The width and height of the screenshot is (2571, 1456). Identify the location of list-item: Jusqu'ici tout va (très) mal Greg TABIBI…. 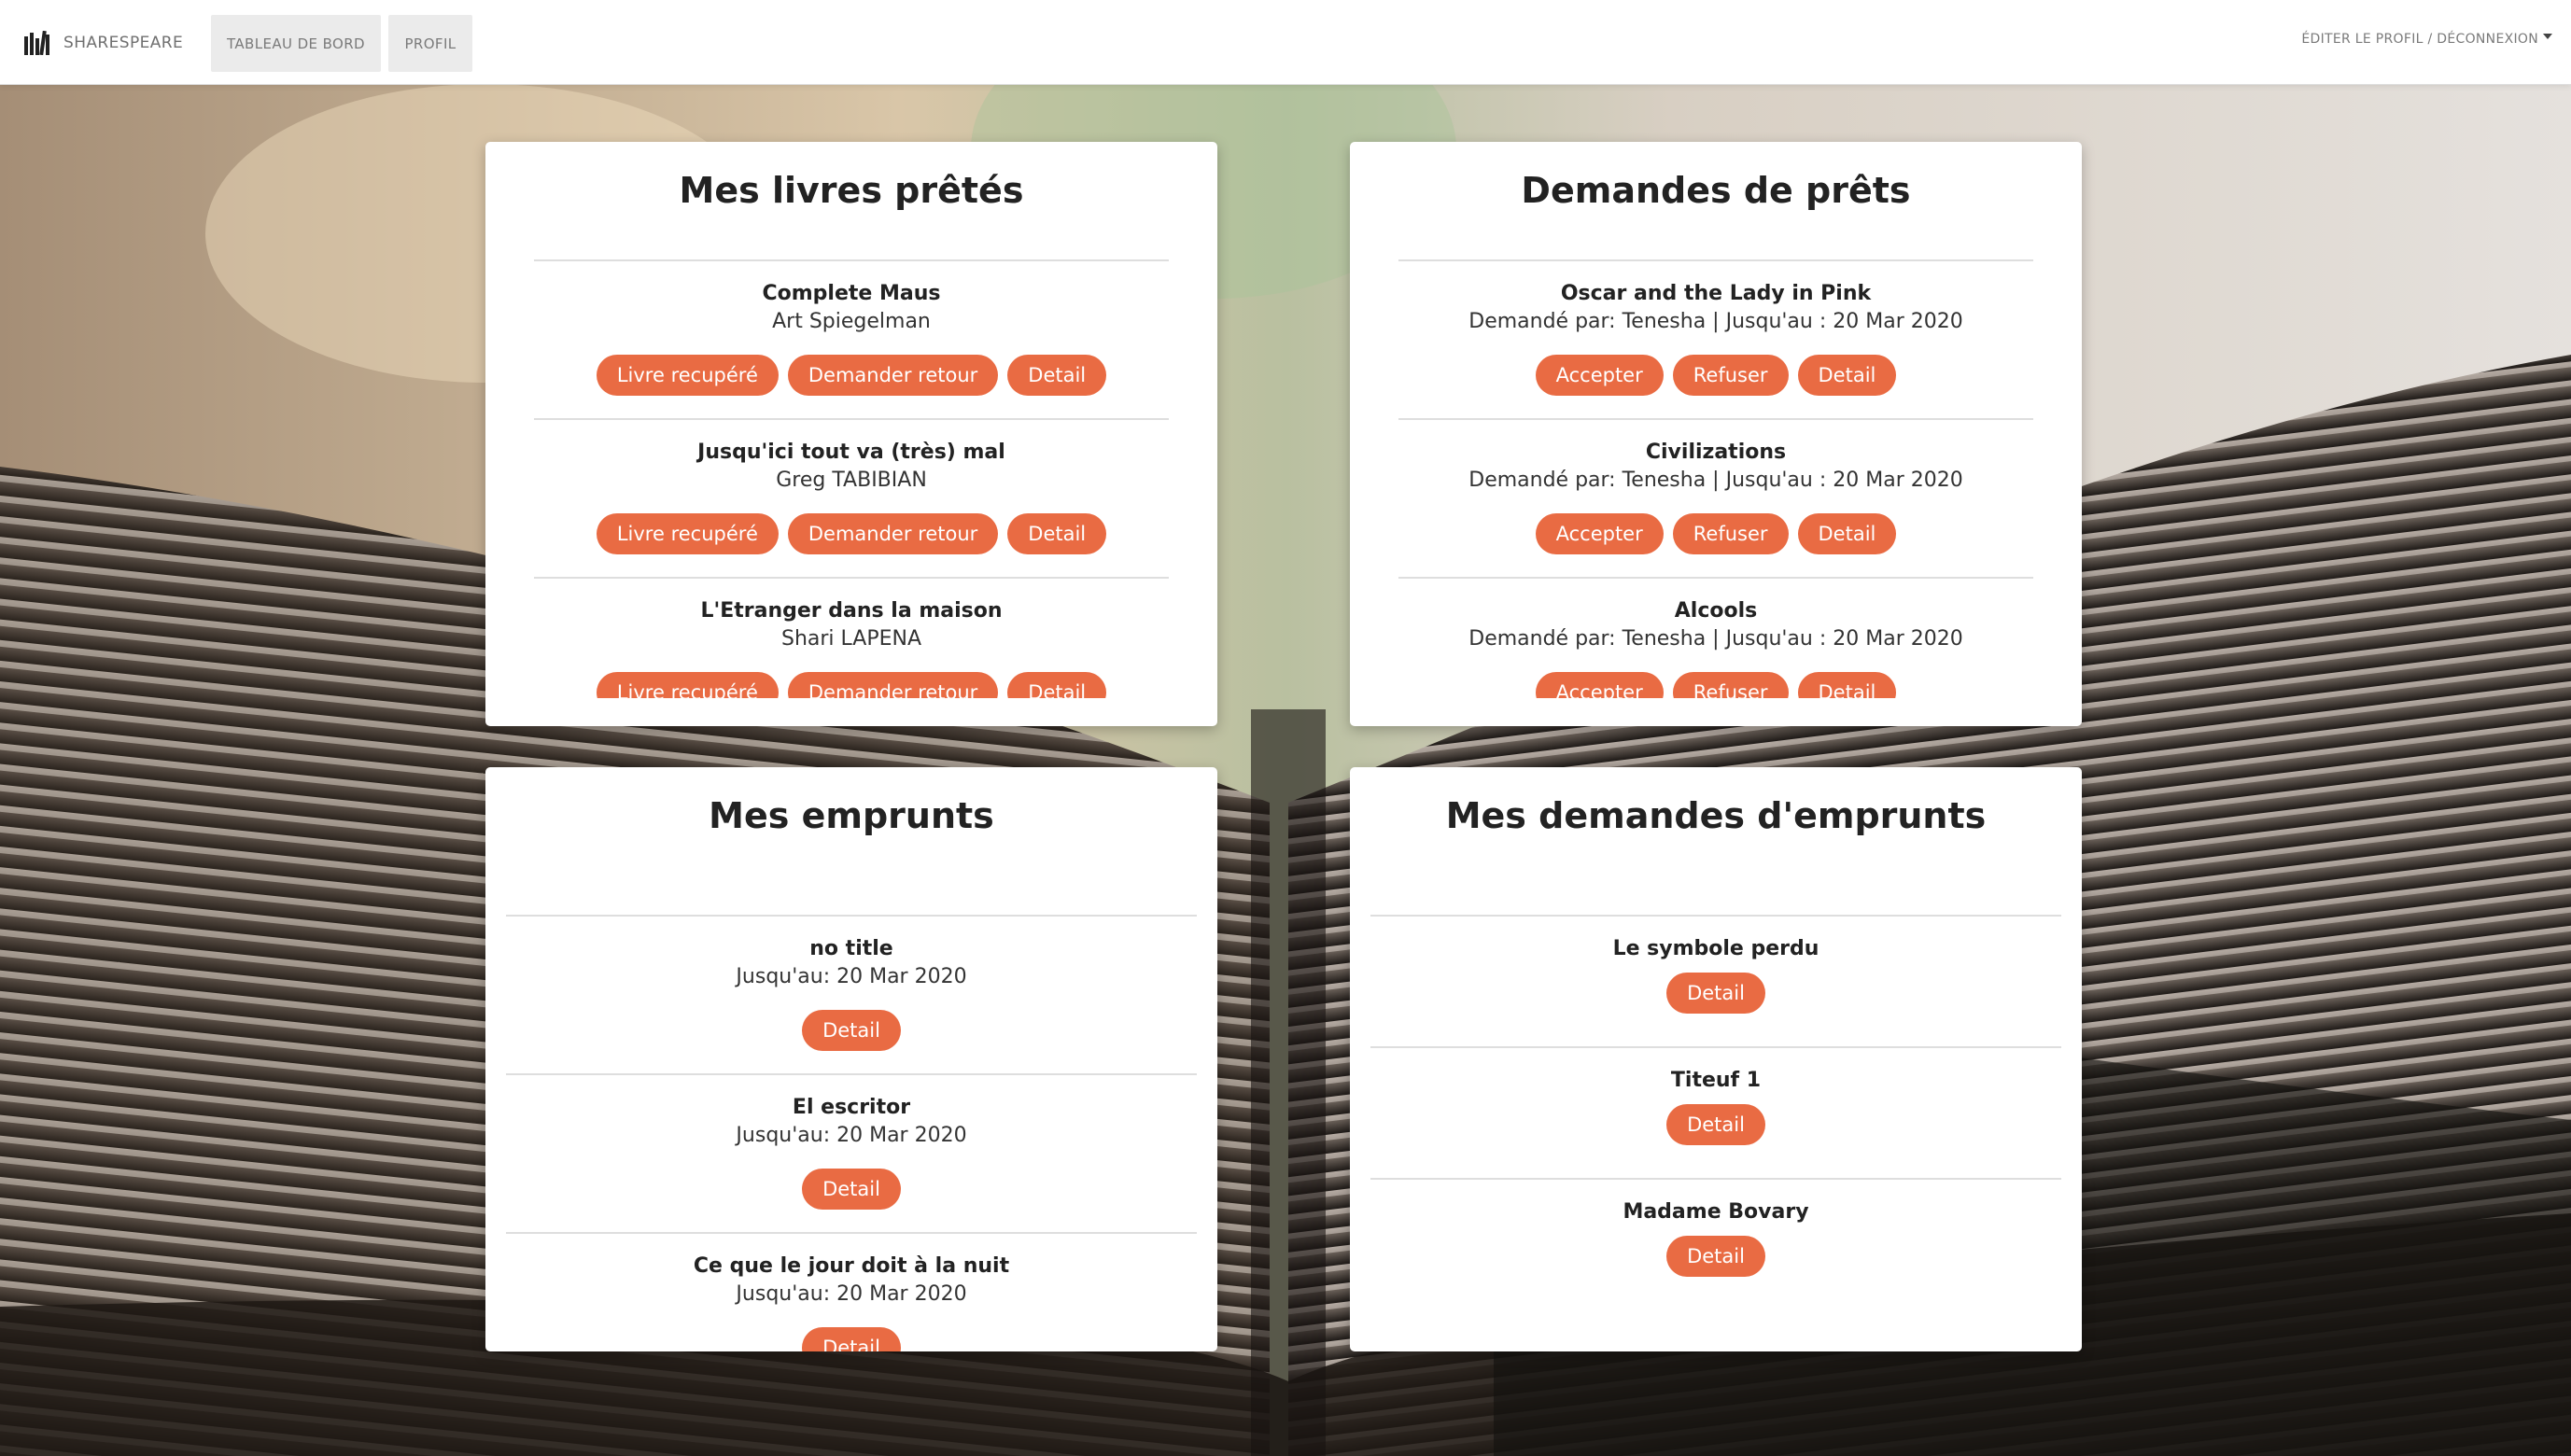
(852, 497).